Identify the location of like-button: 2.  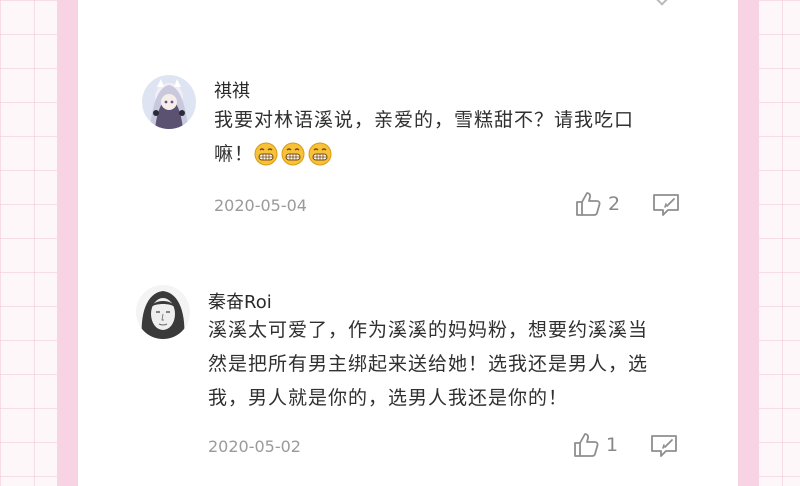
(597, 204).